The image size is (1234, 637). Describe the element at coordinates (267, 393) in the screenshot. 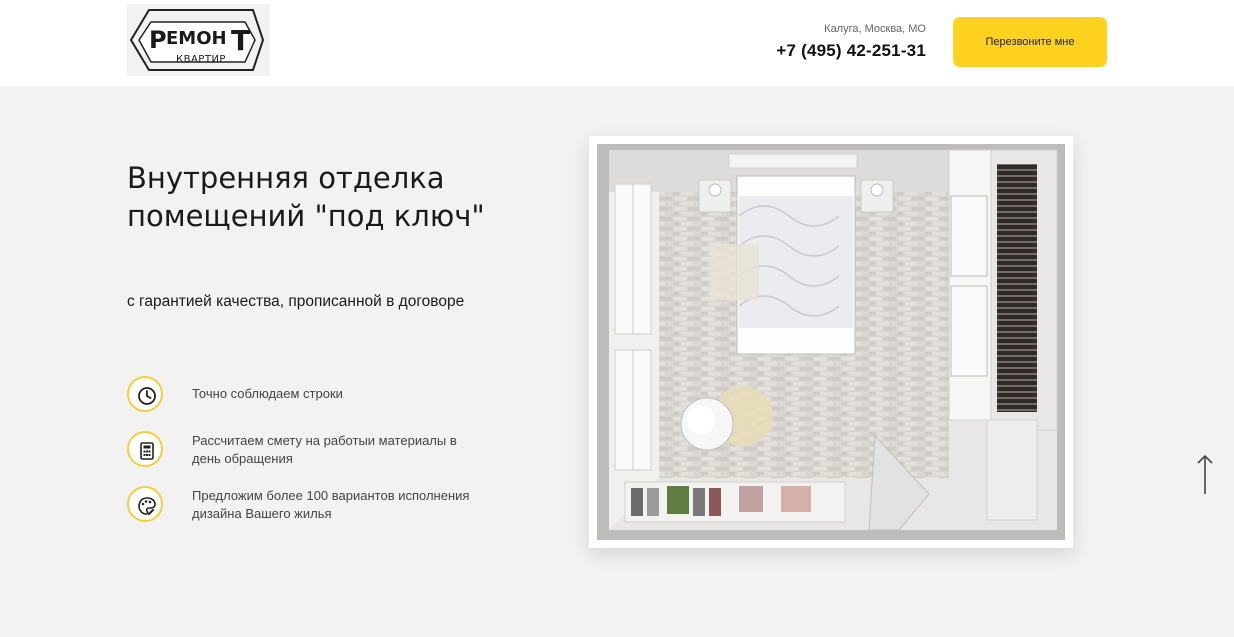

I see `feature-text: Точно соблюдаем строки` at that location.